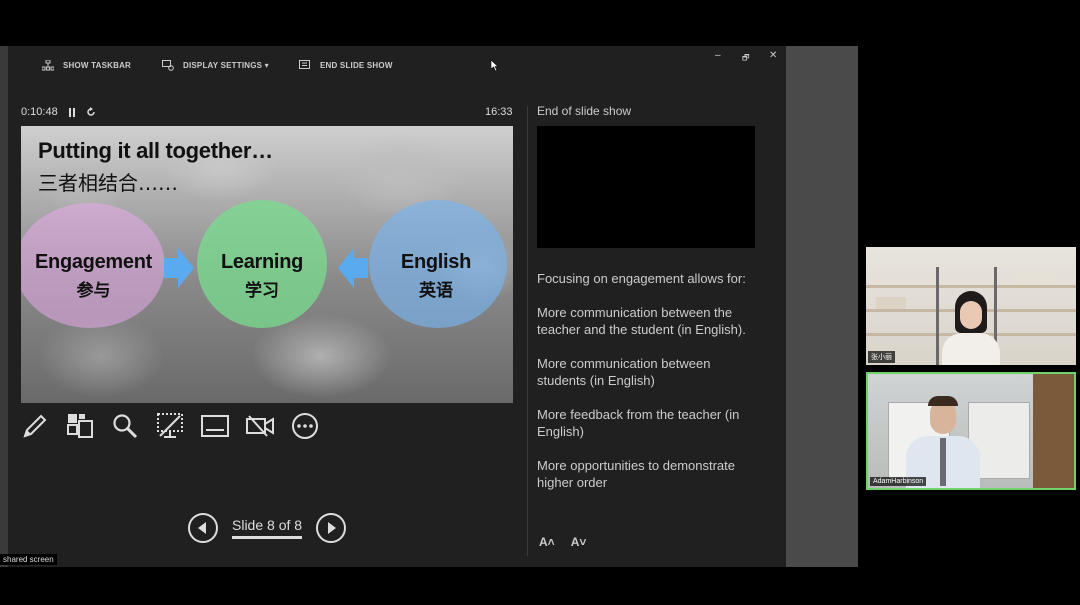 The image size is (1080, 605). What do you see at coordinates (93, 262) in the screenshot?
I see `engagement-label-en: Engagement` at bounding box center [93, 262].